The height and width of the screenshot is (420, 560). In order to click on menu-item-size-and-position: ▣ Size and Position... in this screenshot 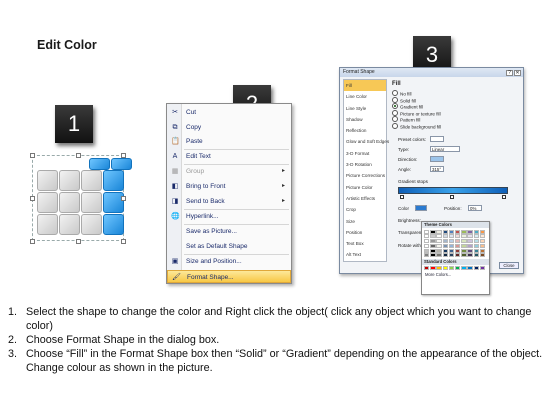, I will do `click(229, 261)`.